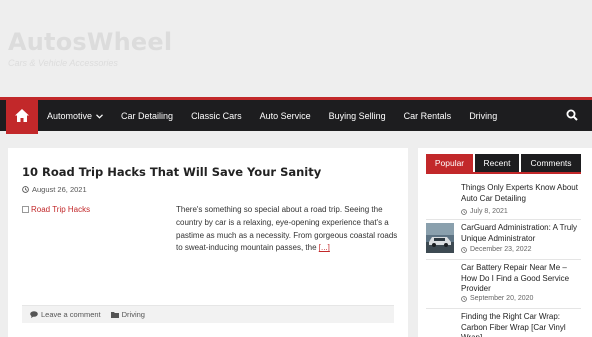 This screenshot has width=592, height=337. Describe the element at coordinates (61, 209) in the screenshot. I see `post-thumbnail-alt: Road Trip Hacks` at that location.